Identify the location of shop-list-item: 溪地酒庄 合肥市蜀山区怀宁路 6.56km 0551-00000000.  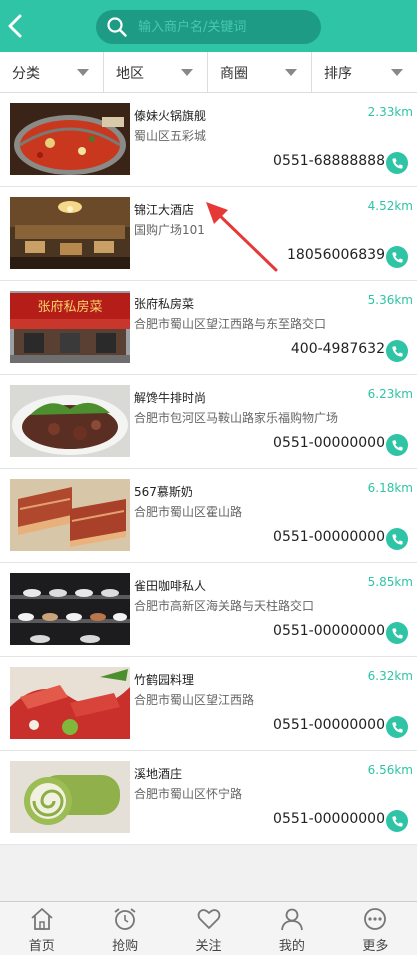
(208, 798).